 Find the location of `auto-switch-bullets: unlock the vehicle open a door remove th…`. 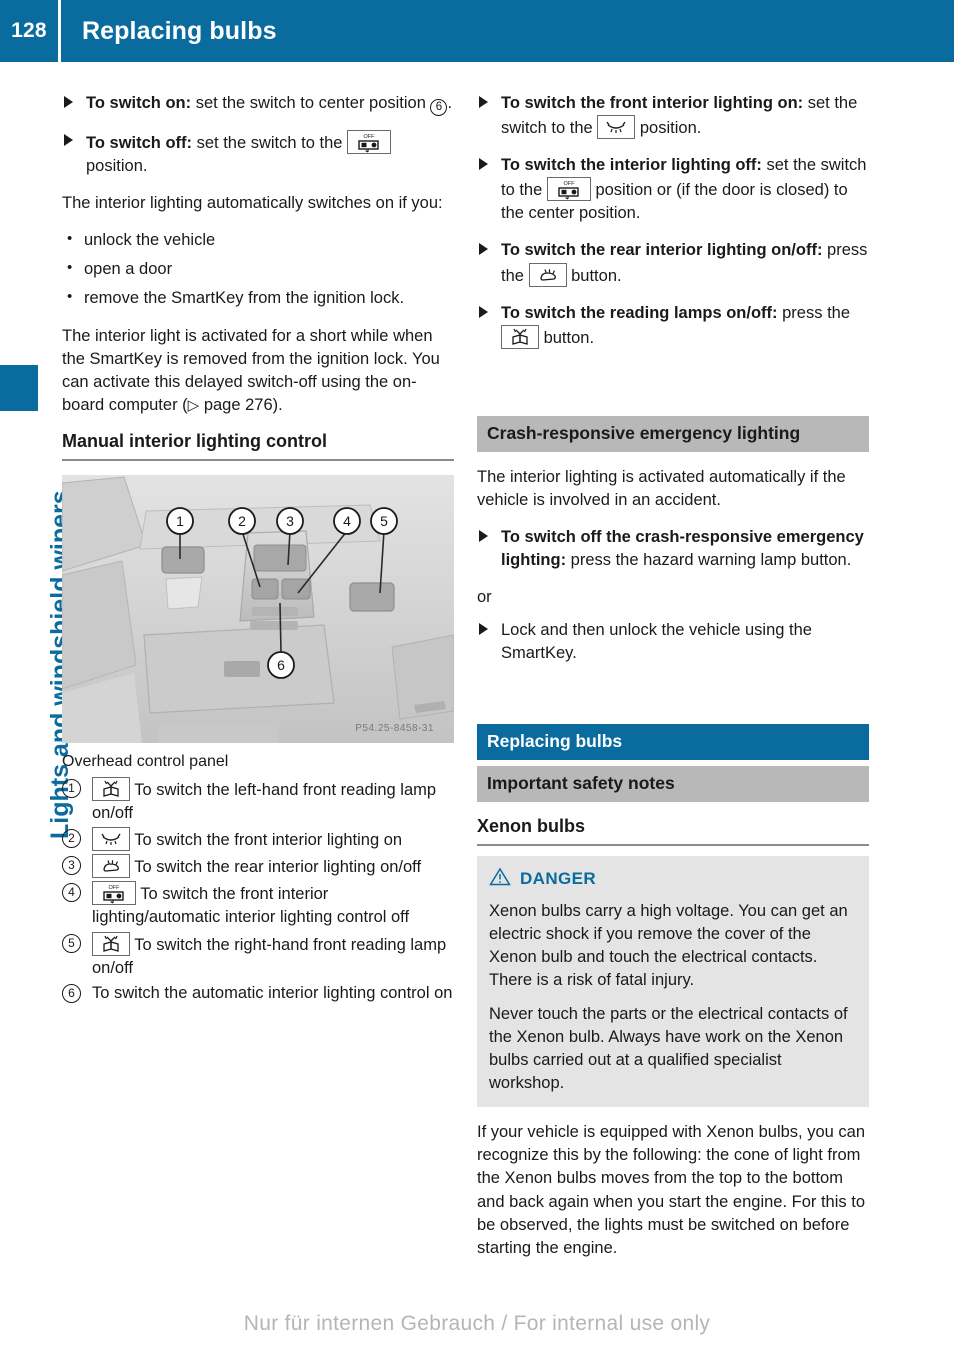

auto-switch-bullets: unlock the vehicle open a door remove th… is located at coordinates (258, 269).